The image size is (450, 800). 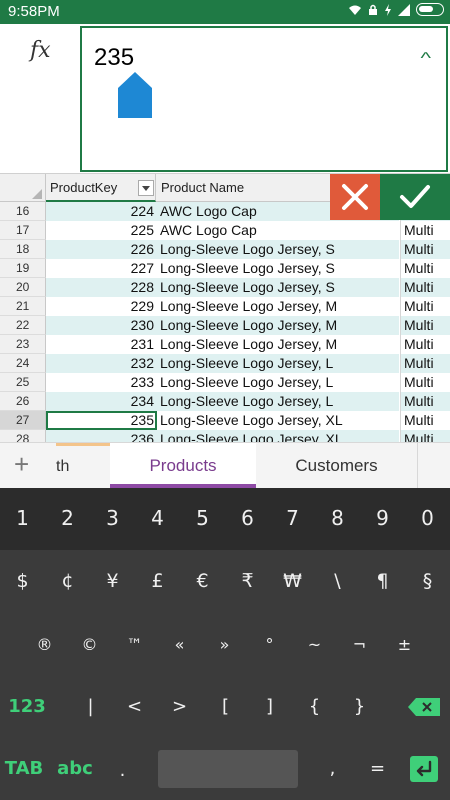 What do you see at coordinates (27, 706) in the screenshot?
I see `key-123-mode: 123` at bounding box center [27, 706].